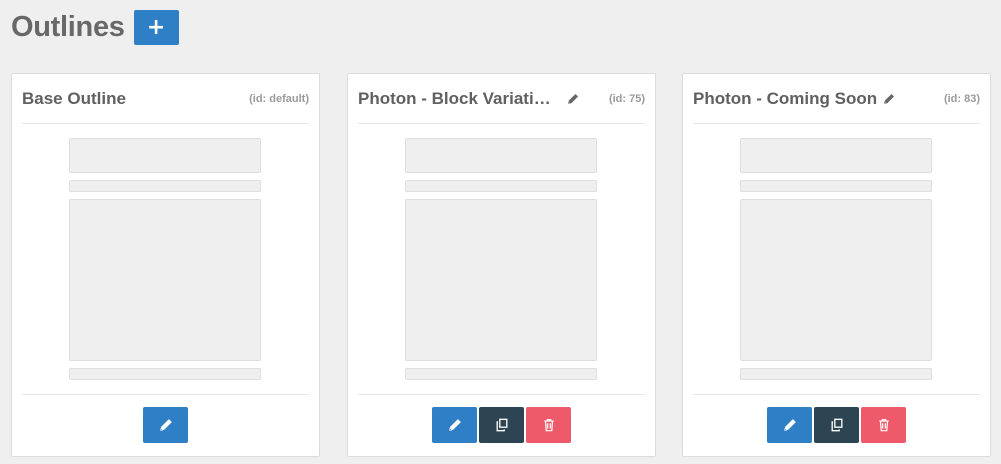 The image size is (1001, 464). What do you see at coordinates (626, 98) in the screenshot?
I see `outline-id: (id: 75)` at bounding box center [626, 98].